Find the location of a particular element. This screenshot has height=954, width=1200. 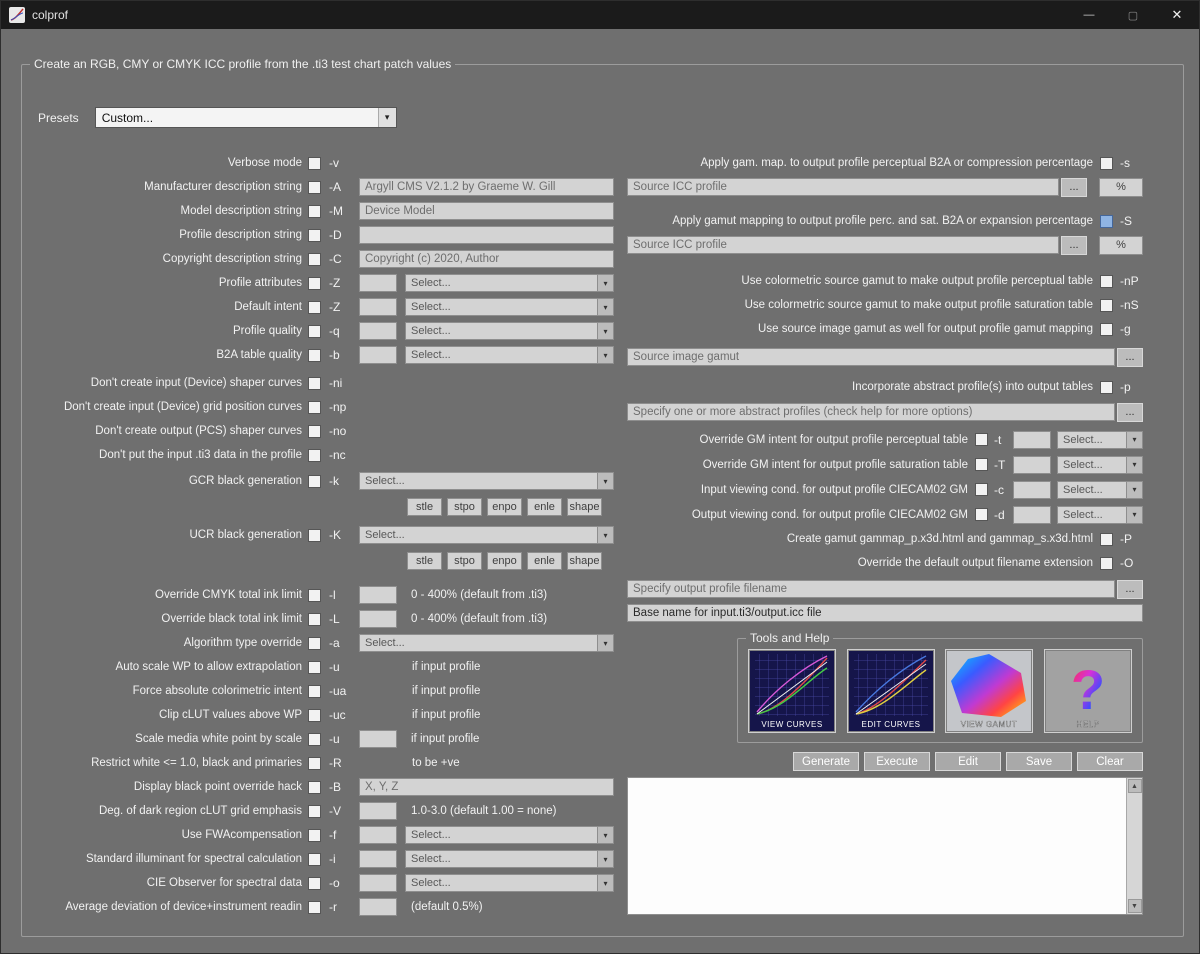

abstract-checkbox is located at coordinates (1106, 387).